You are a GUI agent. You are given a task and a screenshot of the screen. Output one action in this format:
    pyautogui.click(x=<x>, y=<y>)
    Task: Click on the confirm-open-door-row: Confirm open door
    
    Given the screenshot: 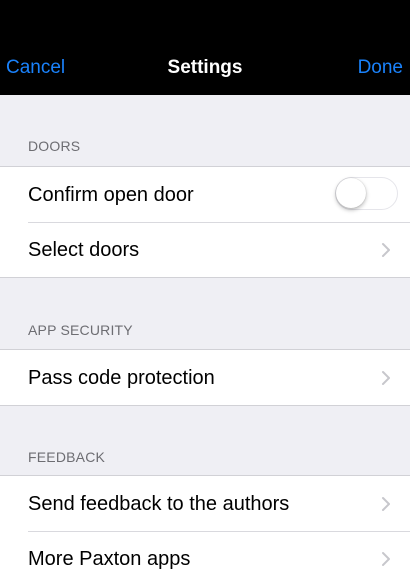 What is the action you would take?
    pyautogui.click(x=205, y=194)
    